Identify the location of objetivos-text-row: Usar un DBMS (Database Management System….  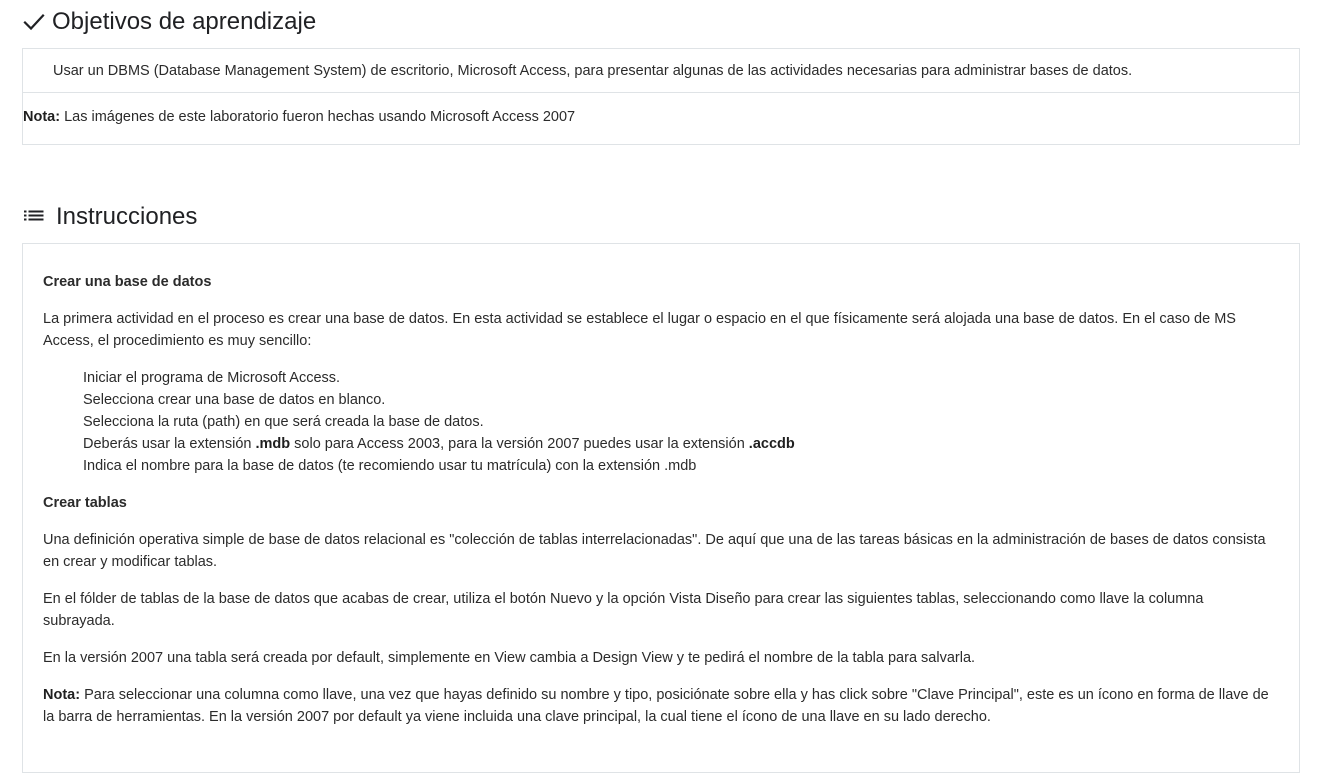
(661, 71).